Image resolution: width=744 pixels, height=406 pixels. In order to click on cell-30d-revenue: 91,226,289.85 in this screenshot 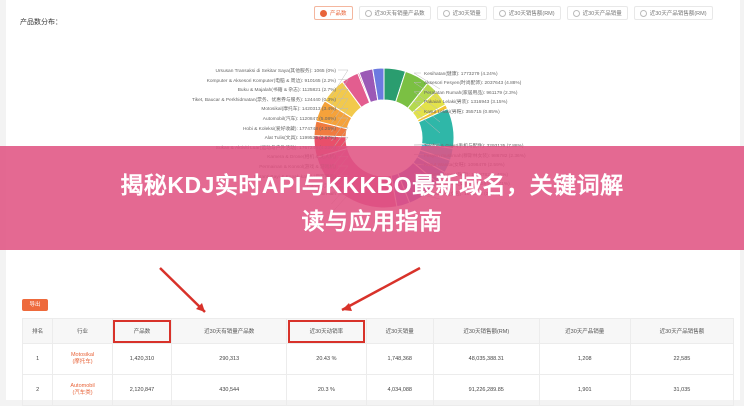, I will do `click(486, 390)`.